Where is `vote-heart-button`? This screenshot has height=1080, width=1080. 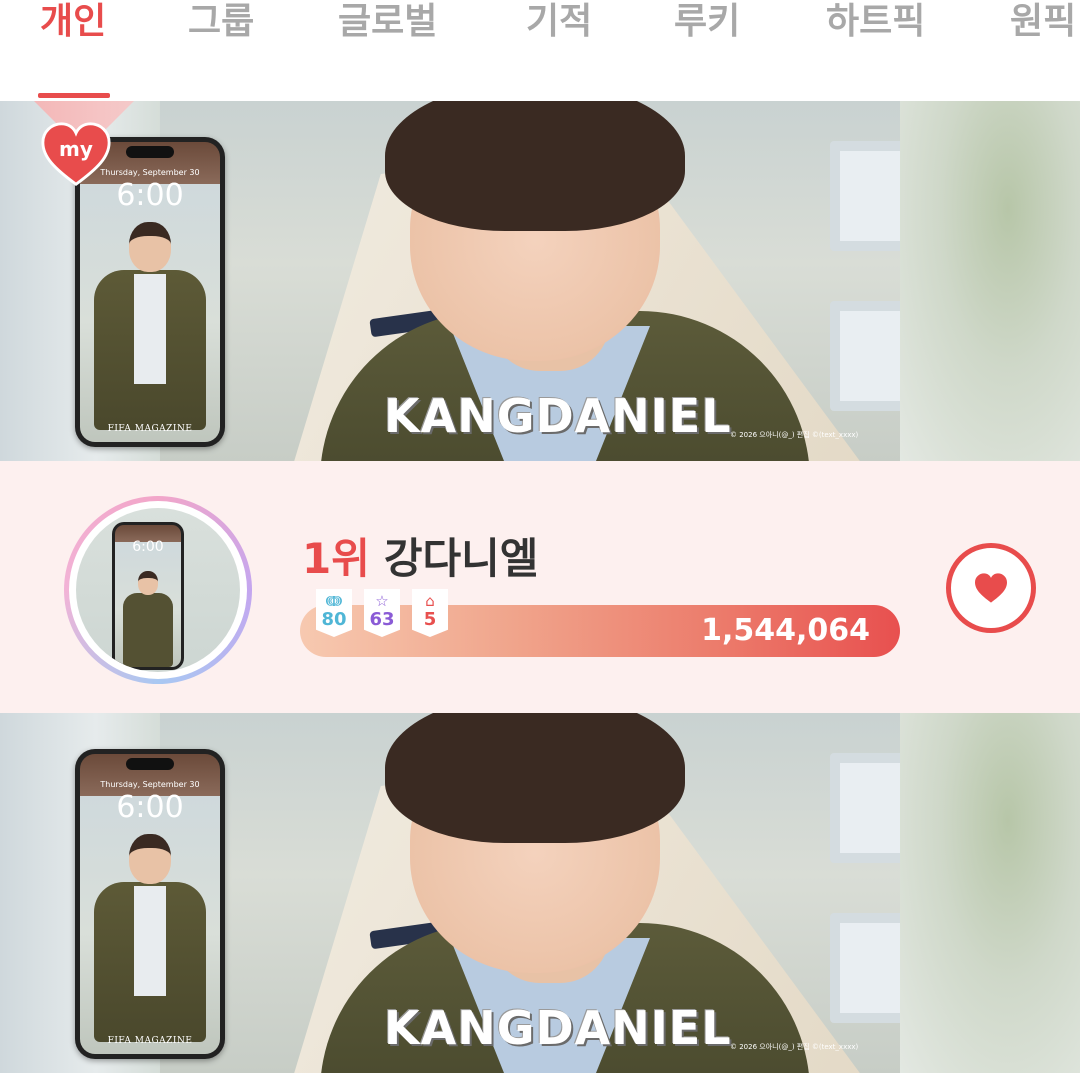
vote-heart-button is located at coordinates (991, 588).